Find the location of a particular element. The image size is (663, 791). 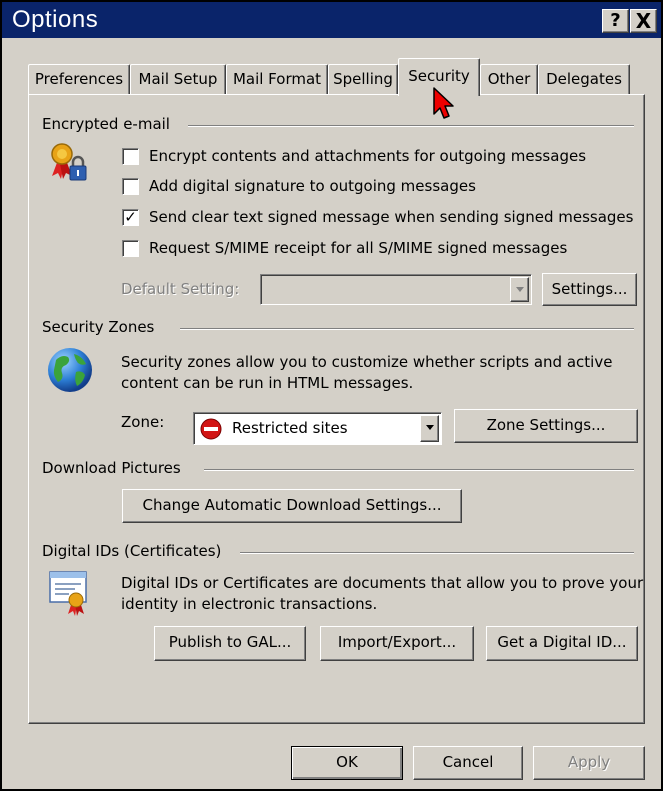

tab-label: Mail Format is located at coordinates (277, 79).